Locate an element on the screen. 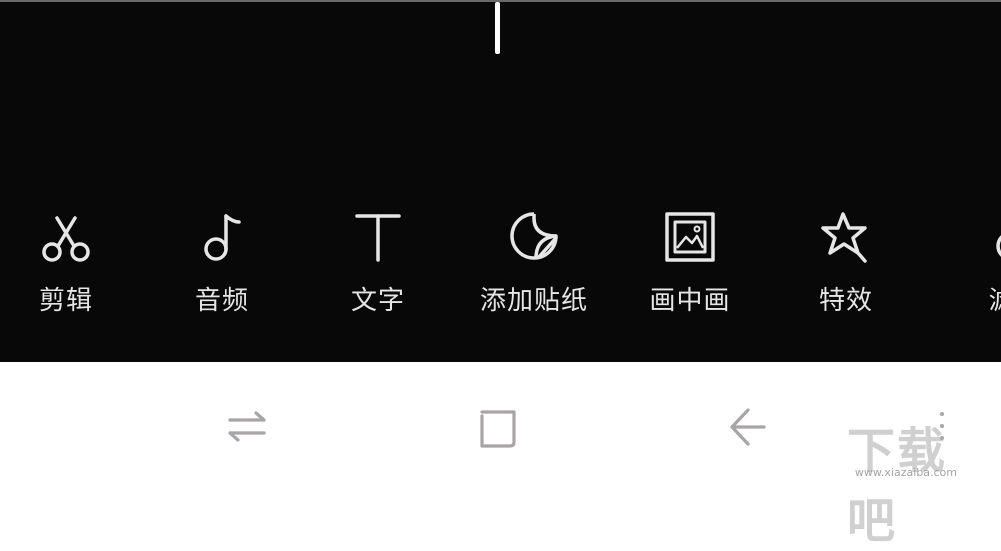 Image resolution: width=1001 pixels, height=551 pixels. tool-filter: 滤 is located at coordinates (971, 260).